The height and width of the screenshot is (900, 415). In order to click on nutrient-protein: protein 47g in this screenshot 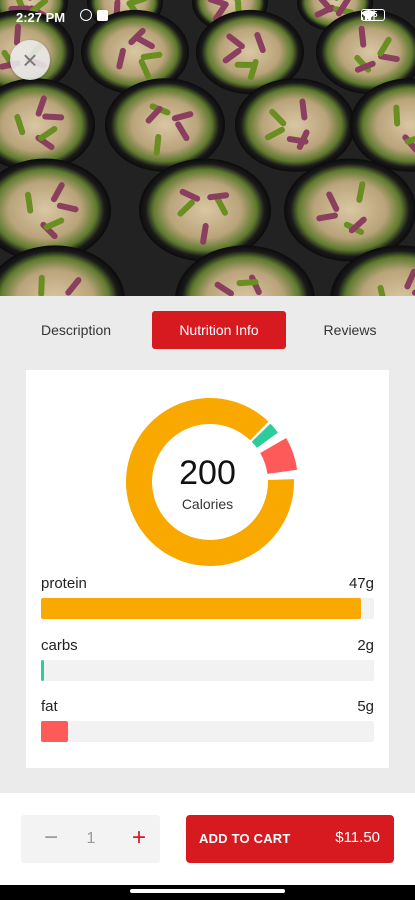, I will do `click(207, 600)`.